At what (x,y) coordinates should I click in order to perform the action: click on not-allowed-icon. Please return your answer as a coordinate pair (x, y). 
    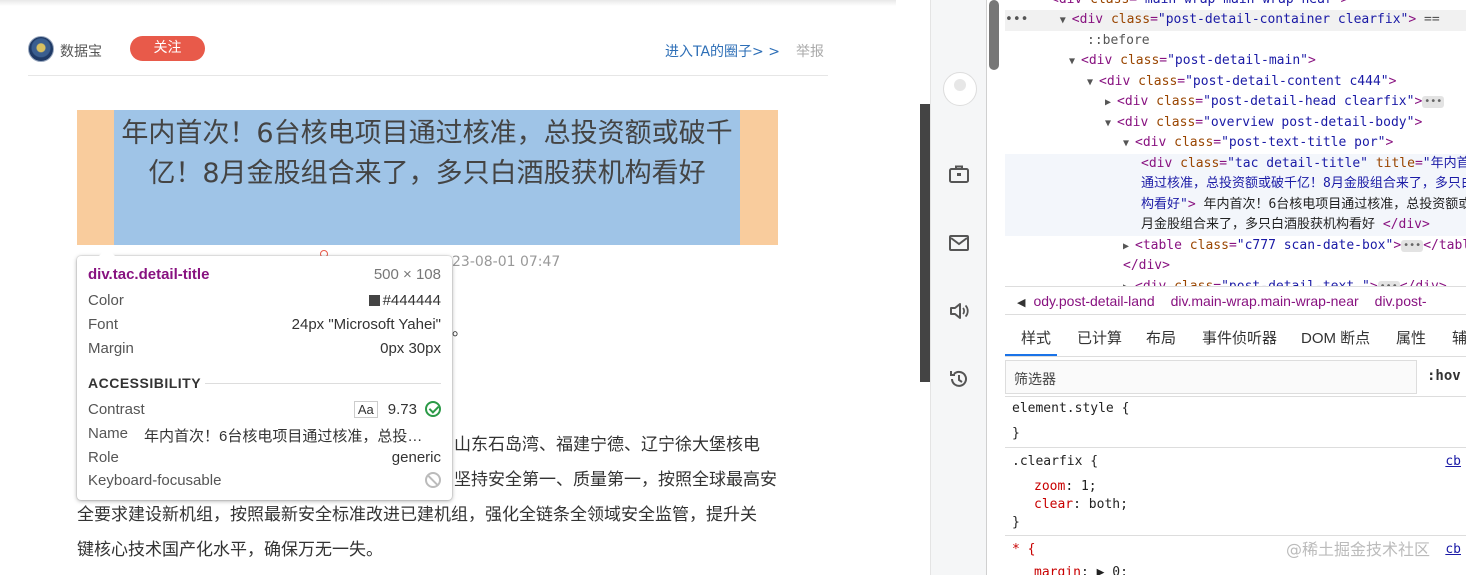
    Looking at the image, I should click on (433, 480).